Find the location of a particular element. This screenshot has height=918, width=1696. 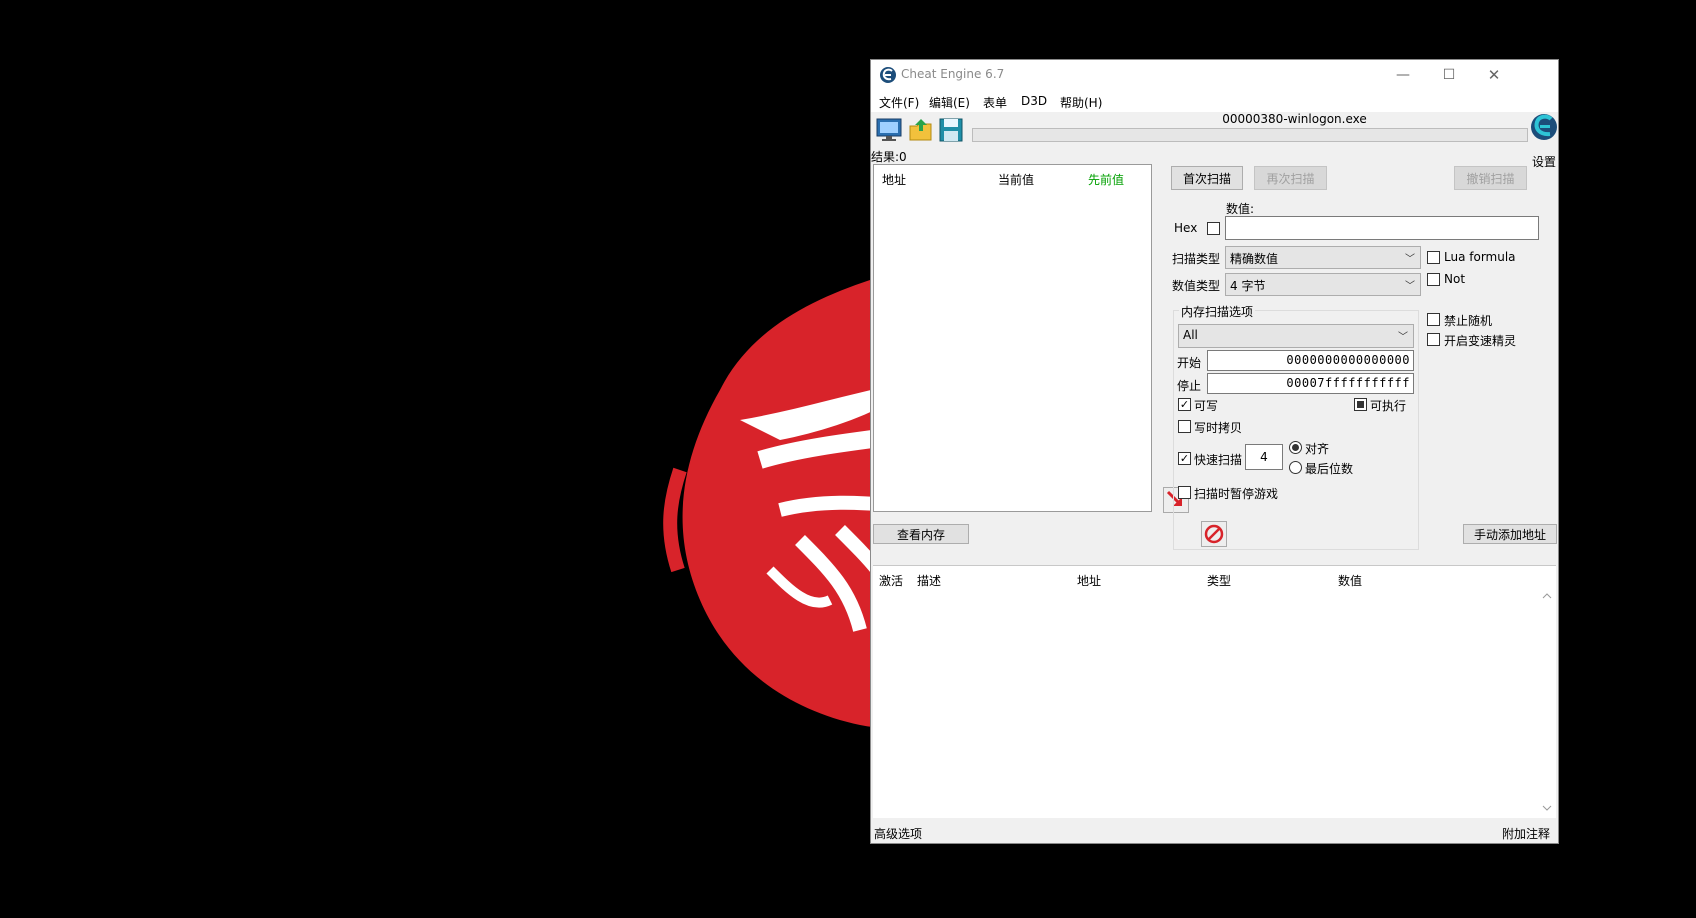

executable-label: 可执行 is located at coordinates (1388, 406).